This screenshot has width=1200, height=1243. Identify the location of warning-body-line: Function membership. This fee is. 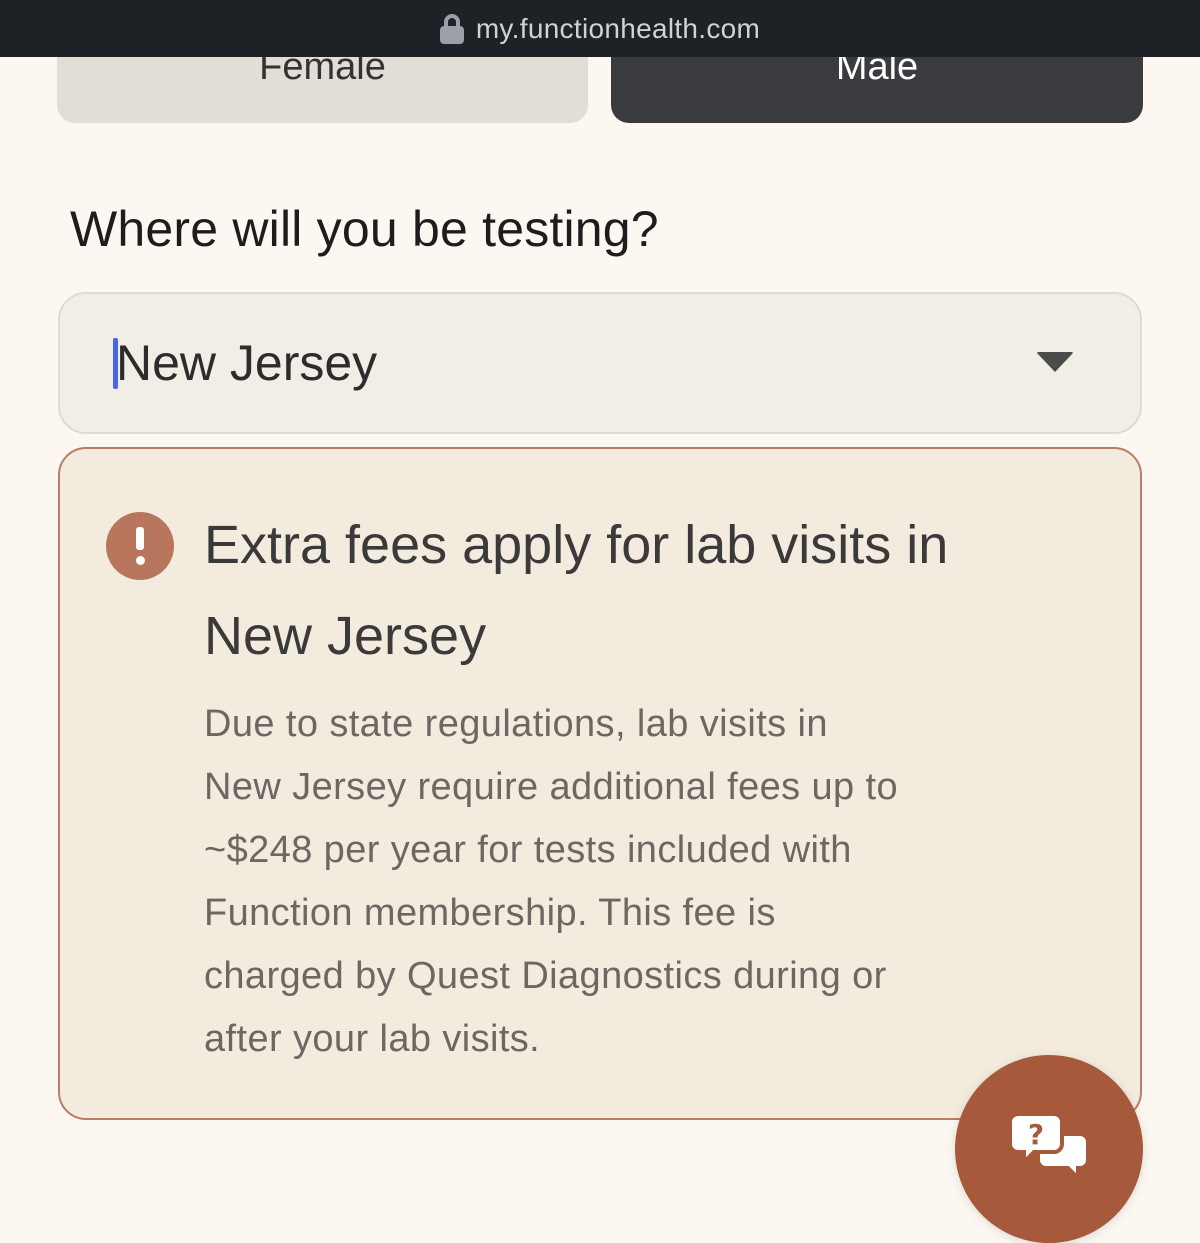
(490, 913).